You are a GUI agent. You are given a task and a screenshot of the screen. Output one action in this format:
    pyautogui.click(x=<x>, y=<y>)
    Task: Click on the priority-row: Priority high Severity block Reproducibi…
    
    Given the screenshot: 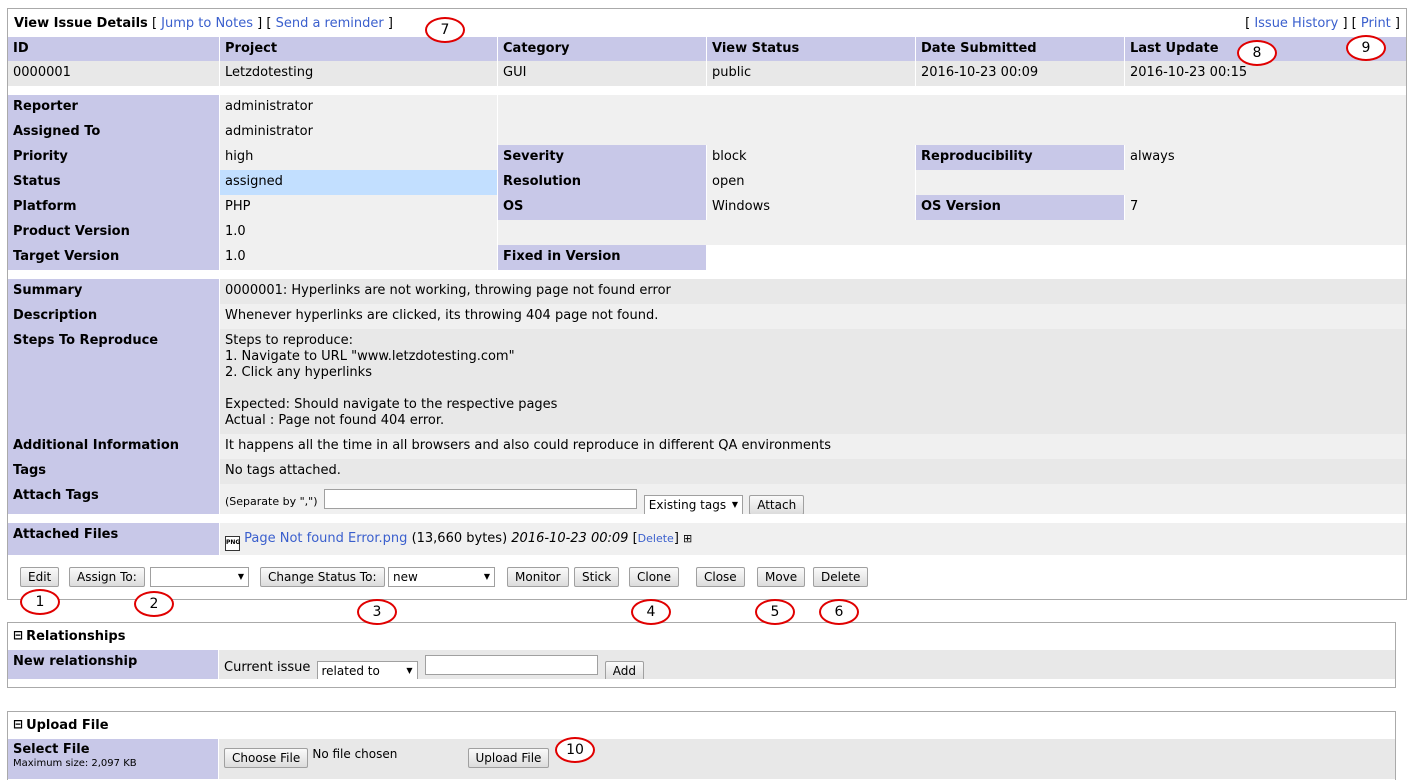 What is the action you would take?
    pyautogui.click(x=707, y=157)
    